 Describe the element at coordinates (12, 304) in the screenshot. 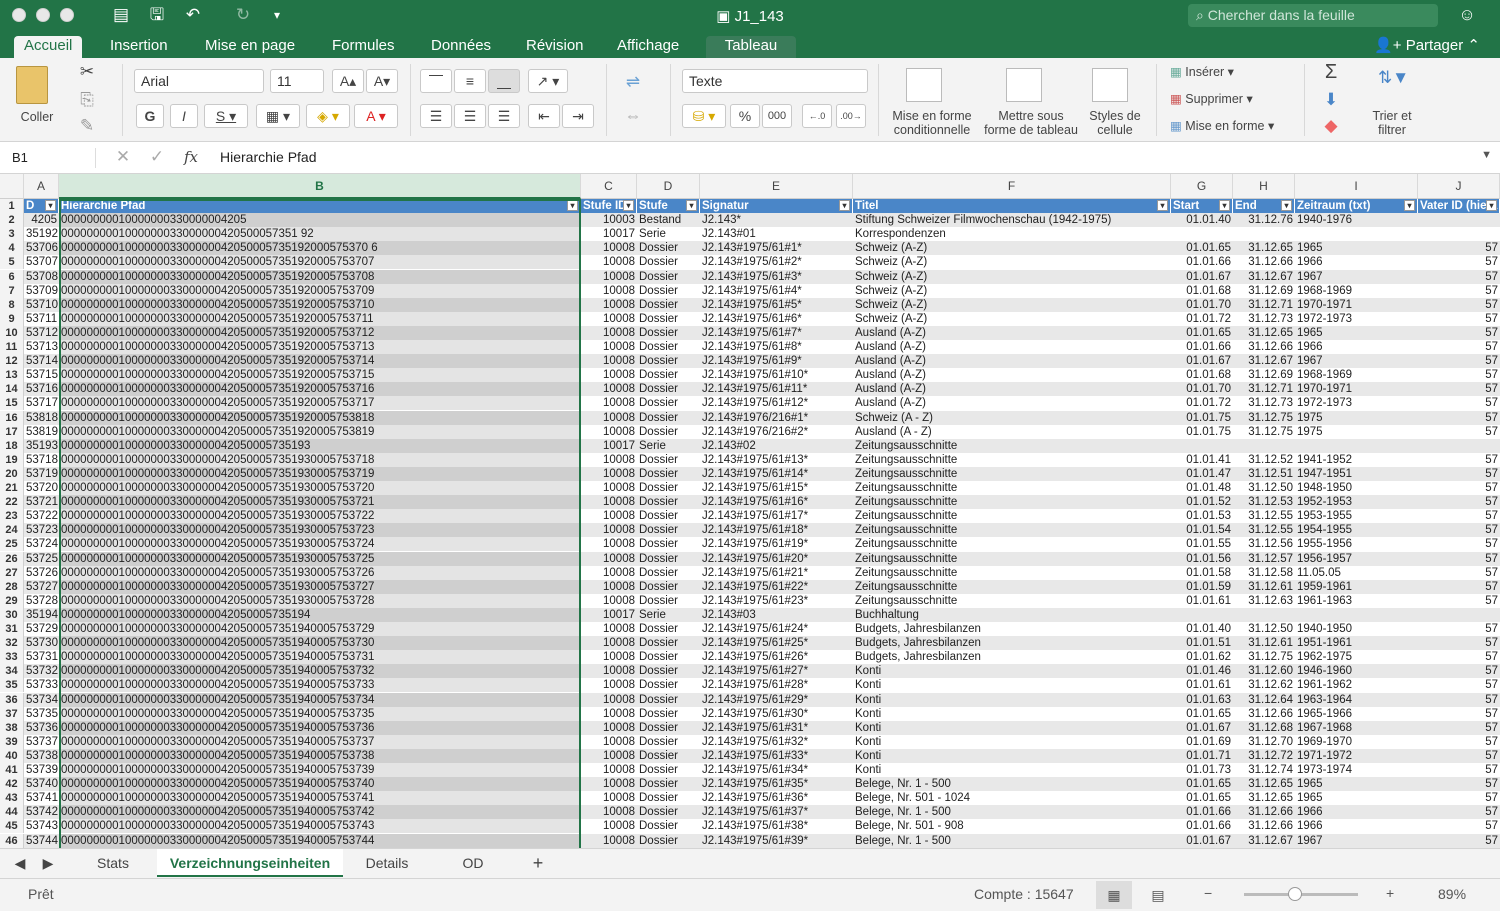

I see `row-number: 8` at that location.